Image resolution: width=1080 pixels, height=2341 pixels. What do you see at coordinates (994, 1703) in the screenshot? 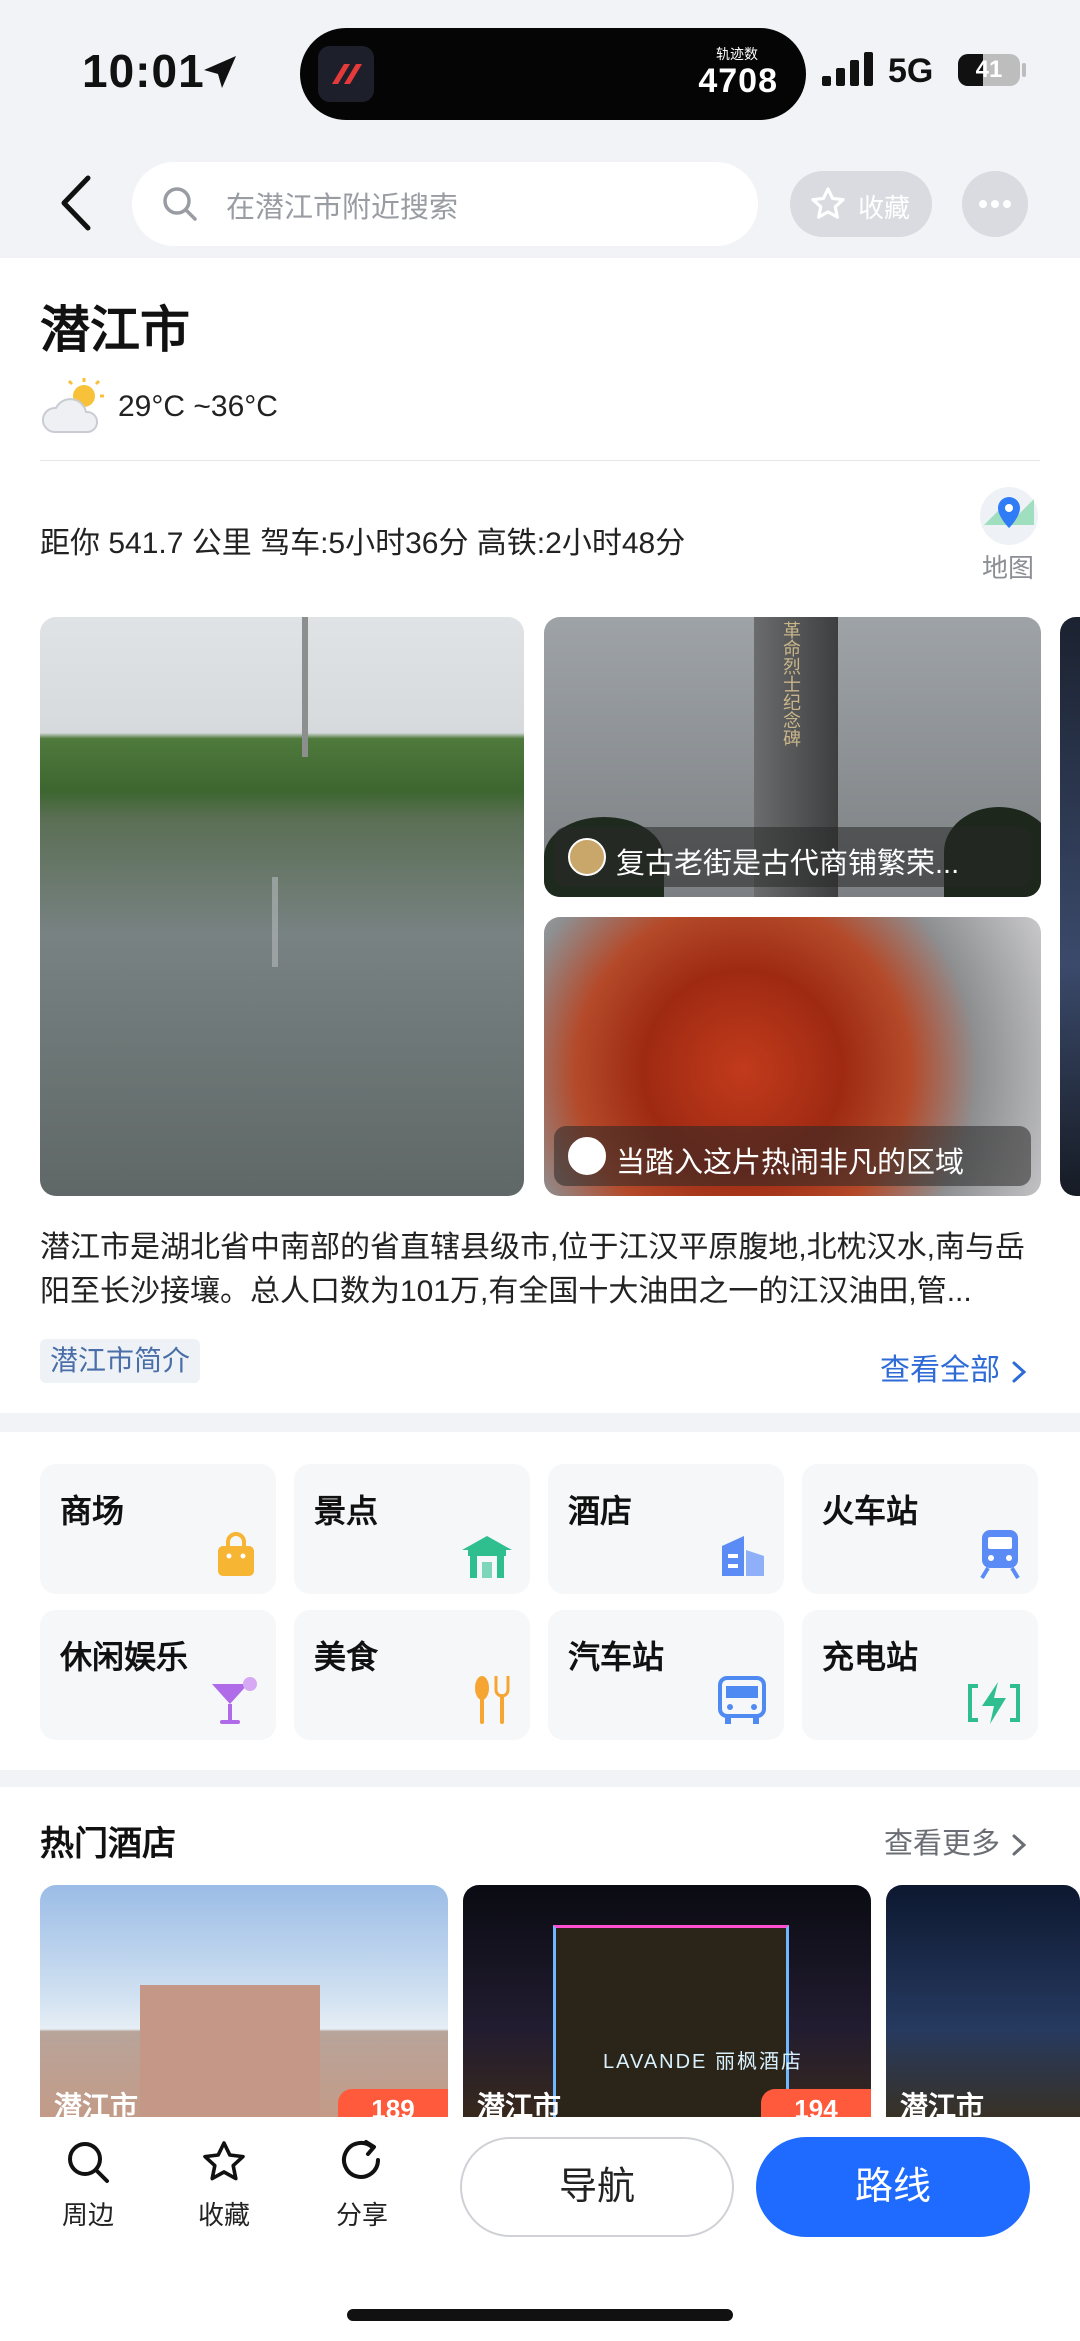
I see `charging-icon` at bounding box center [994, 1703].